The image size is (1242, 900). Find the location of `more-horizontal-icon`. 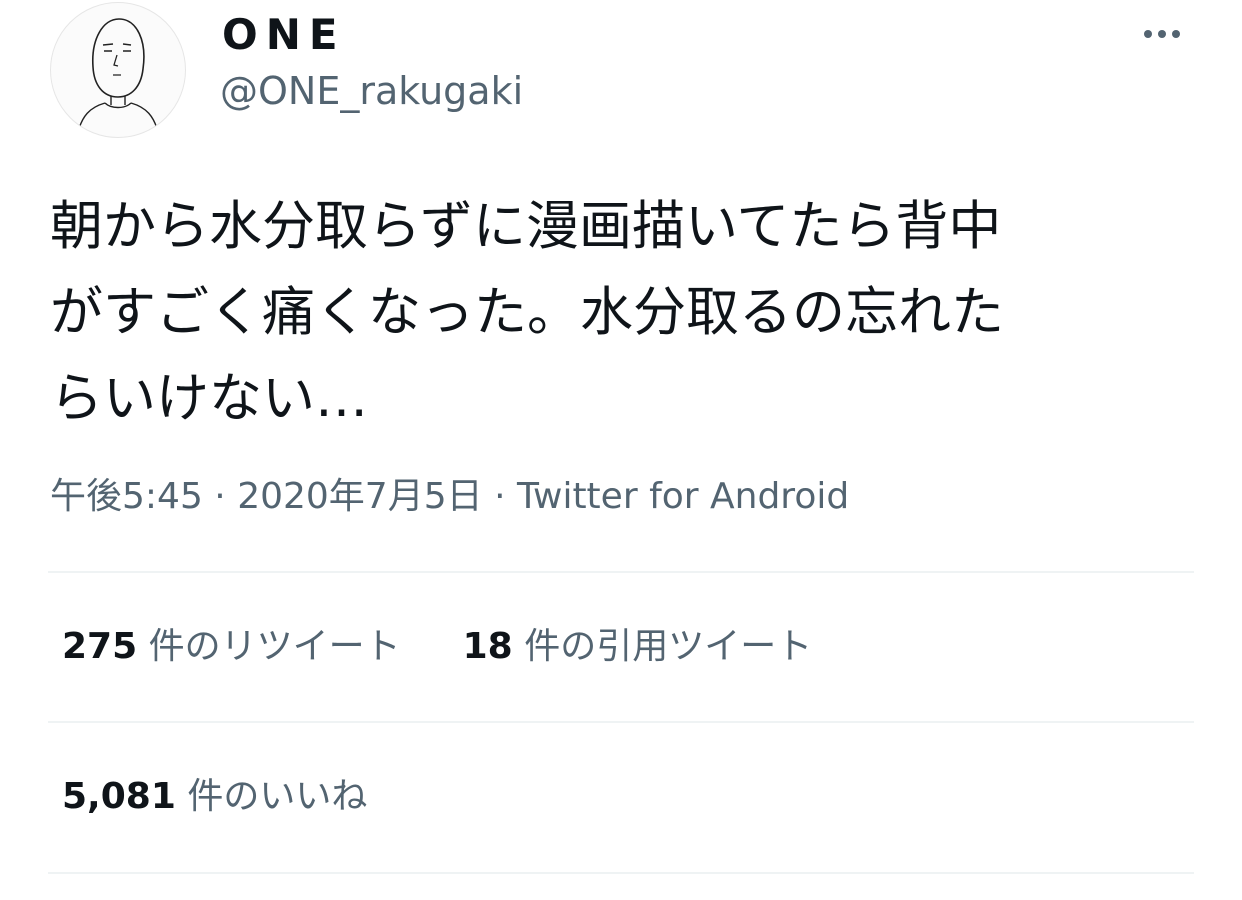

more-horizontal-icon is located at coordinates (1162, 34).